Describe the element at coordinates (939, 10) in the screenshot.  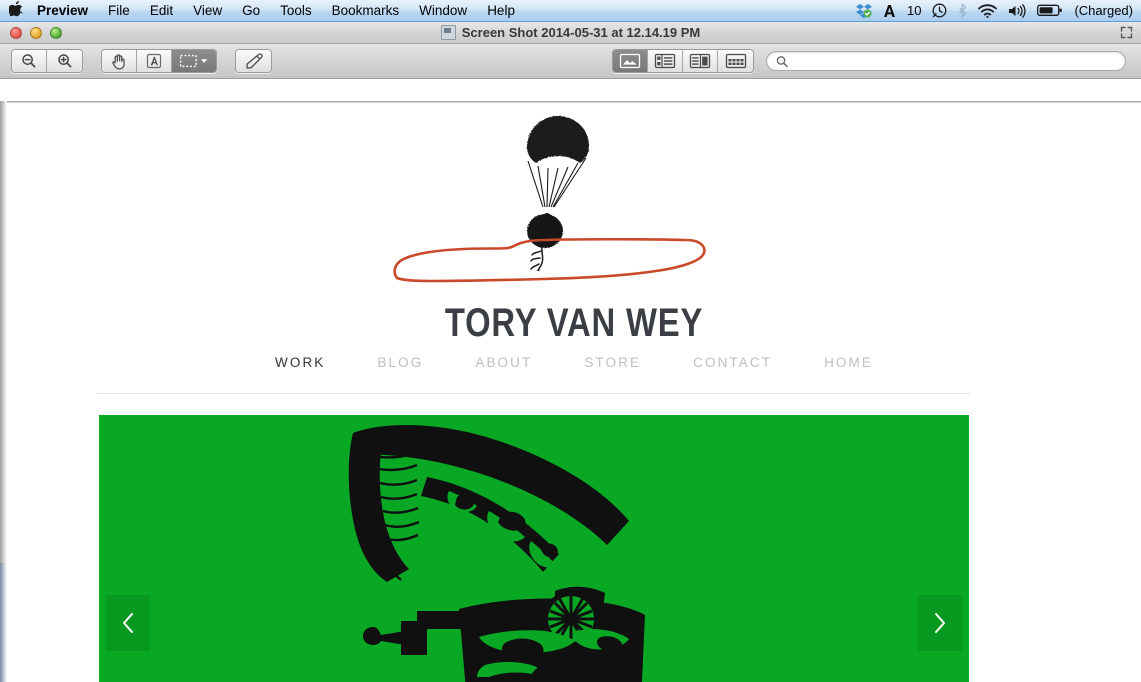
I see `time-machine-icon` at that location.